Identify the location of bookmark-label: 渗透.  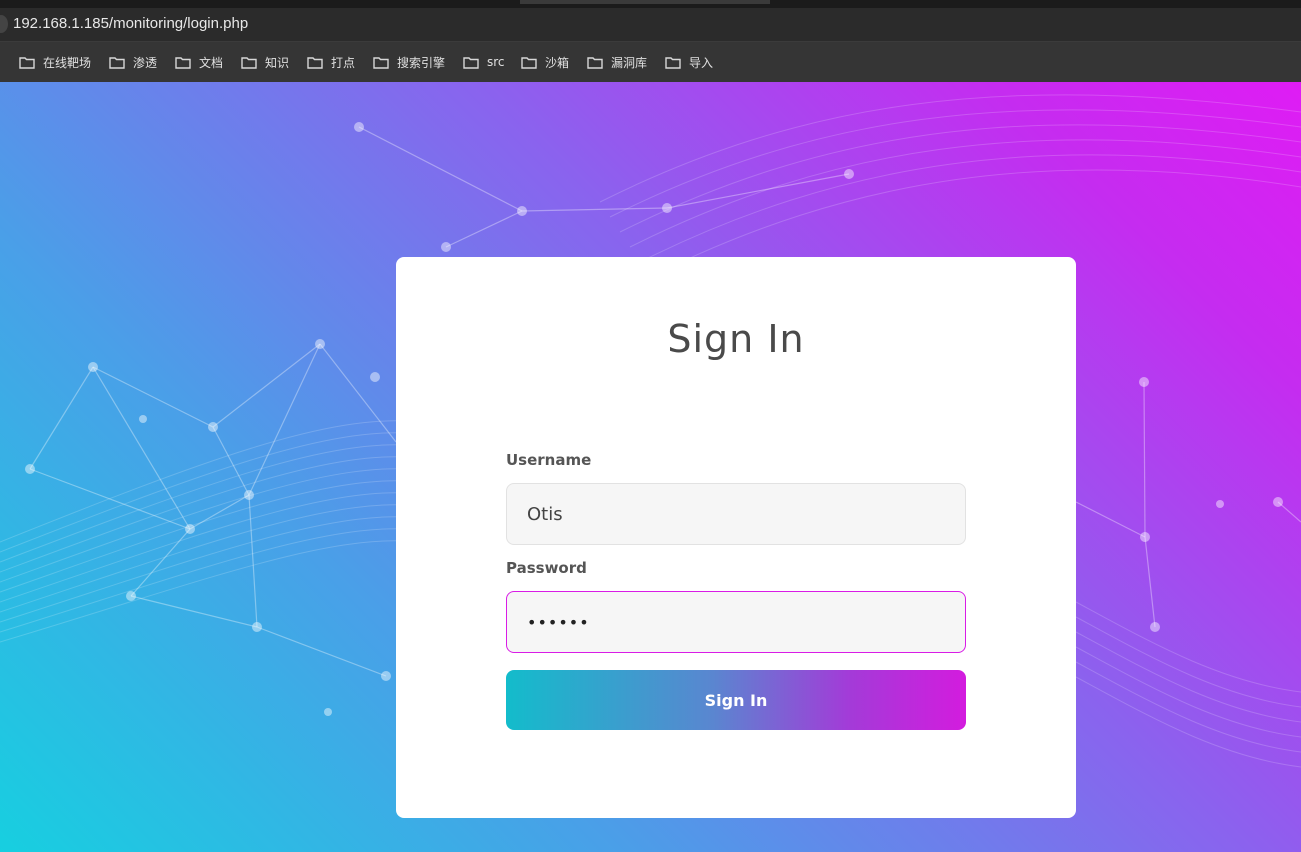
(145, 62).